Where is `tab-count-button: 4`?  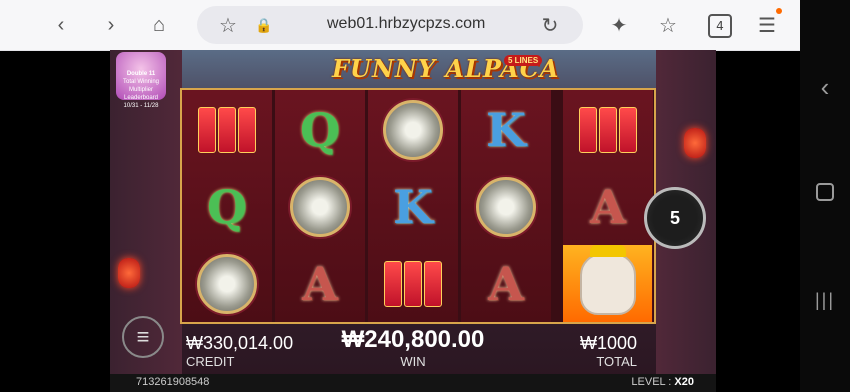
tab-count-button: 4 is located at coordinates (720, 26).